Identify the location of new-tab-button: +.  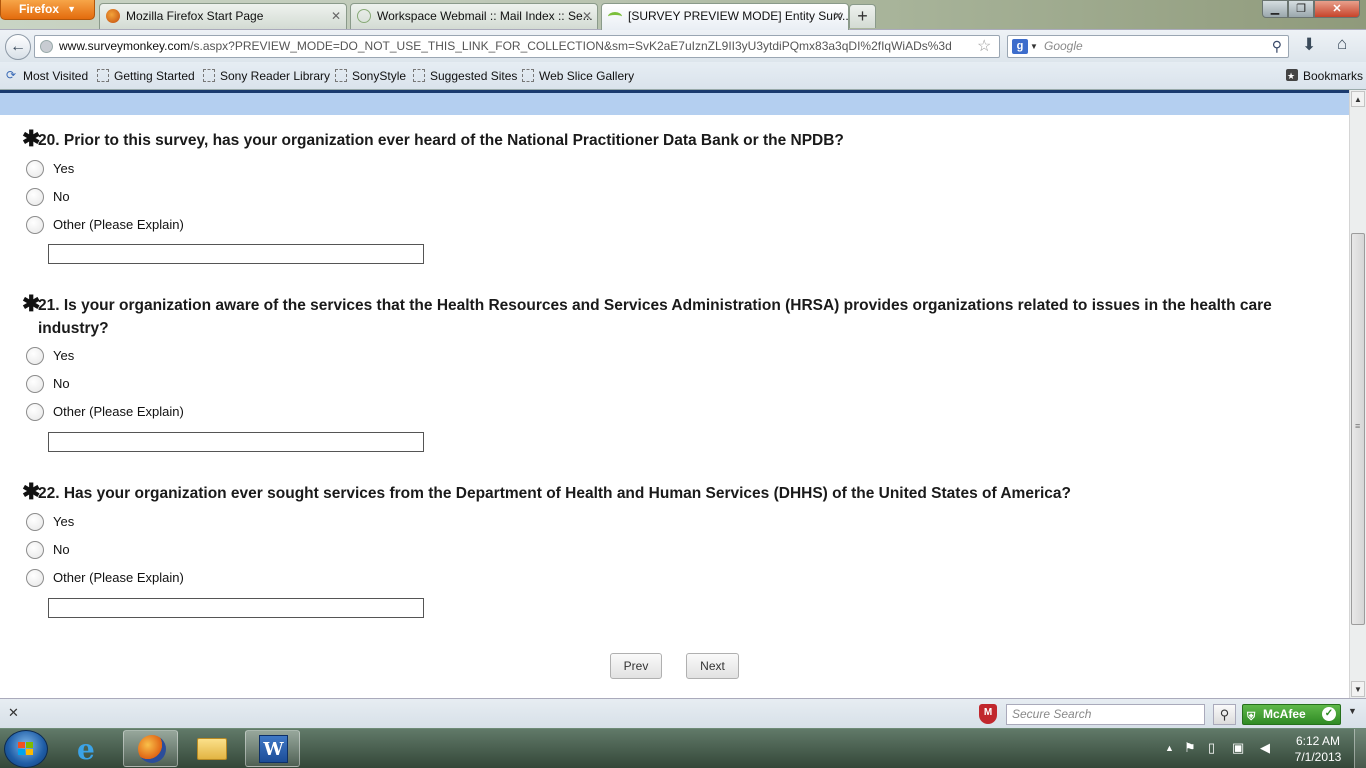
(862, 16).